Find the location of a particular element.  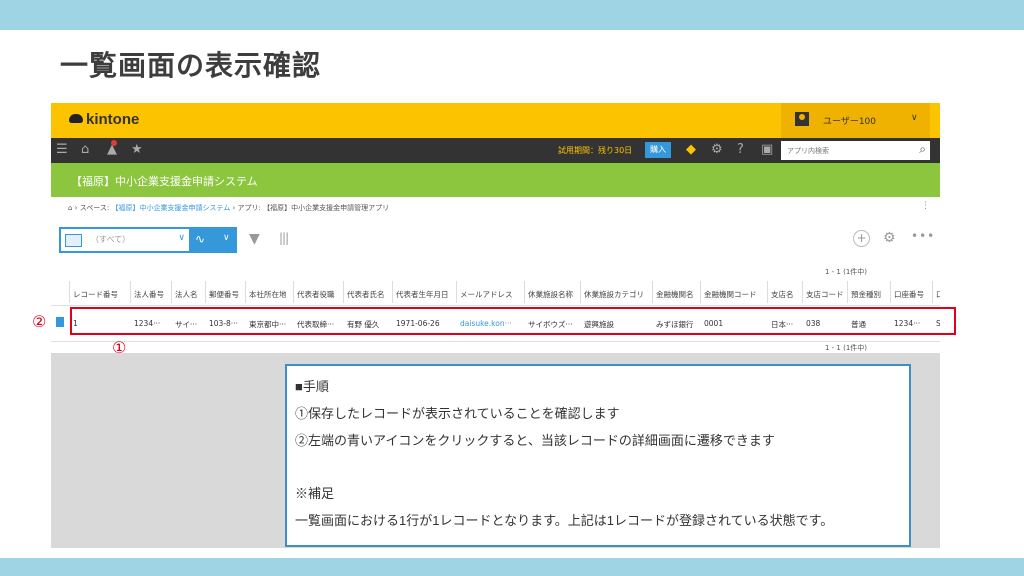

line-graph-icon: ∿ is located at coordinates (200, 239).